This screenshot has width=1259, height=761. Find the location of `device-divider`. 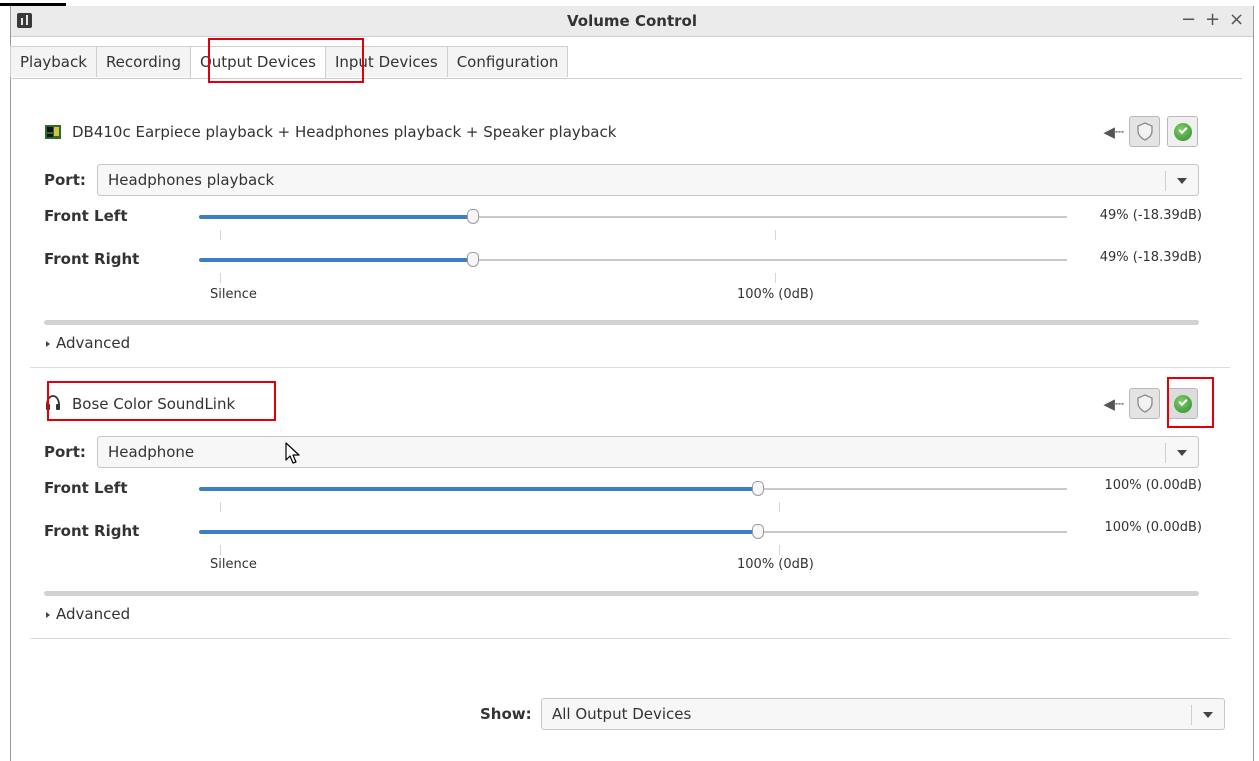

device-divider is located at coordinates (630, 638).